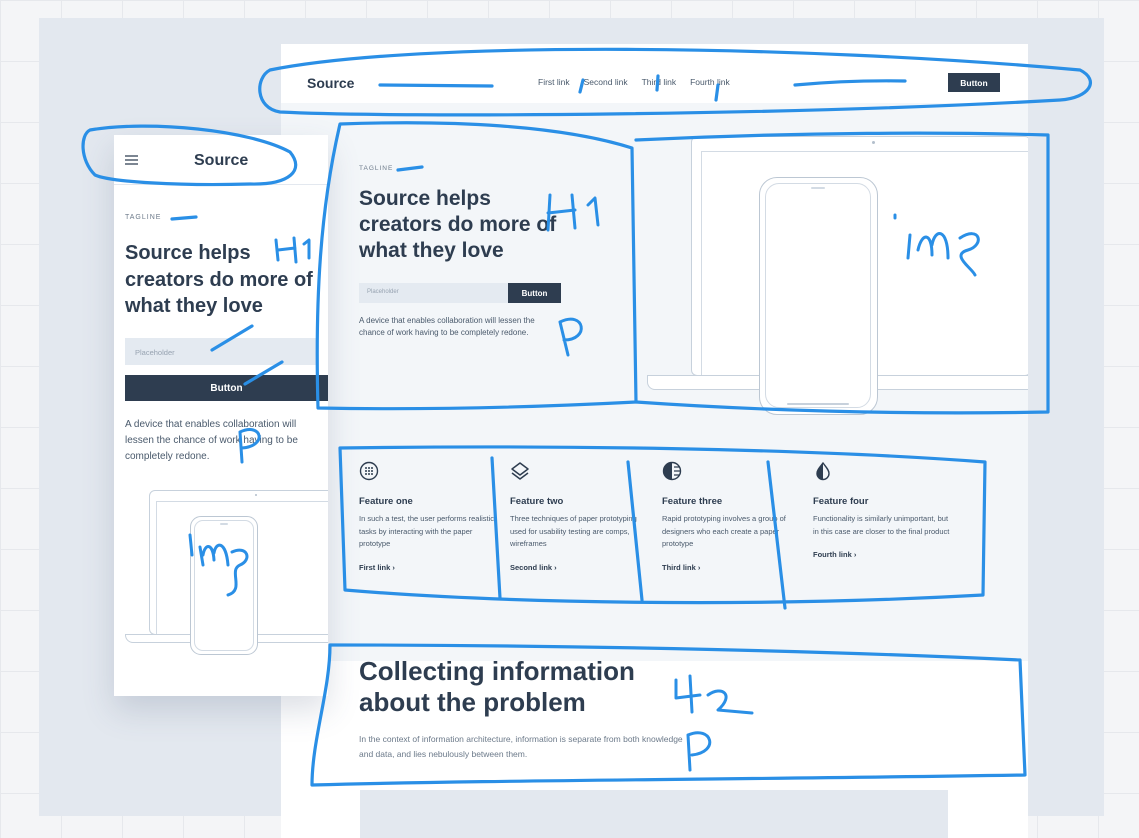 The image size is (1139, 838). What do you see at coordinates (386, 501) in the screenshot?
I see `feature-title: Feature one` at bounding box center [386, 501].